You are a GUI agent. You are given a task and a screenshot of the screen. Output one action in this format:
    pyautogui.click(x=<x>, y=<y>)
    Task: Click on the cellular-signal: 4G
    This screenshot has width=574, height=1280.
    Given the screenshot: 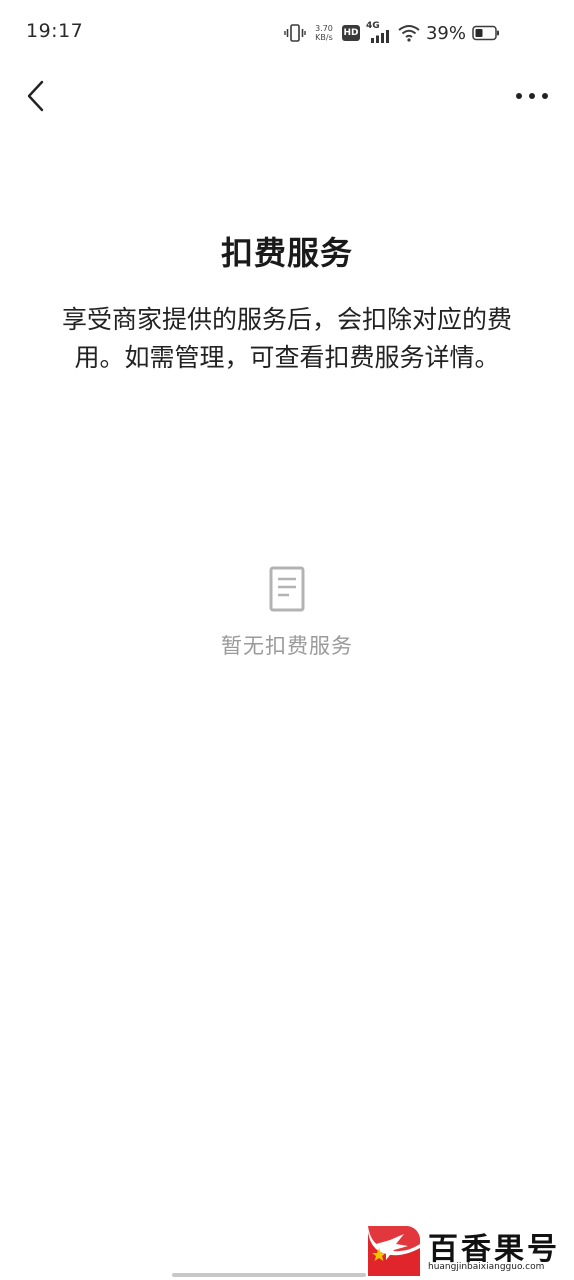 What is the action you would take?
    pyautogui.click(x=379, y=32)
    